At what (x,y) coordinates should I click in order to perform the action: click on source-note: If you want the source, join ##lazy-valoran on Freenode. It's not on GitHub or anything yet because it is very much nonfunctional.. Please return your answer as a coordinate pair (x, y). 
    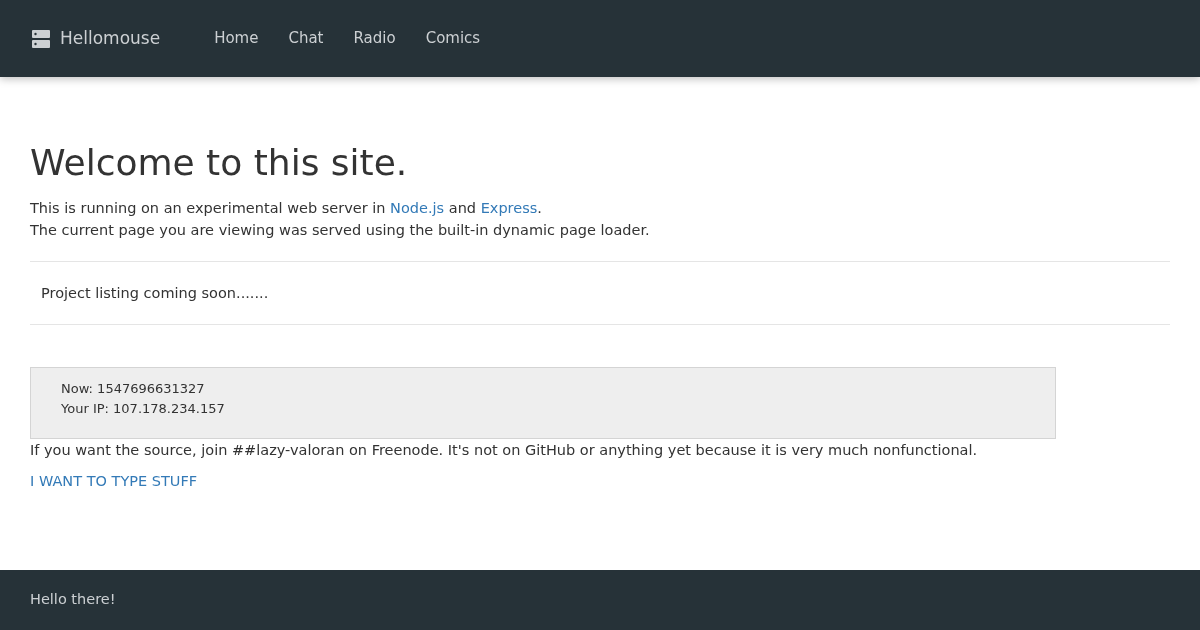
    Looking at the image, I should click on (504, 450).